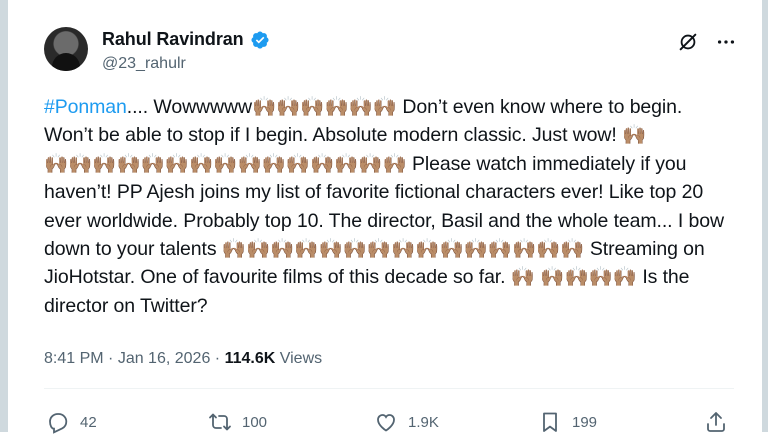 The height and width of the screenshot is (436, 768). What do you see at coordinates (237, 422) in the screenshot?
I see `repost-button: 100` at bounding box center [237, 422].